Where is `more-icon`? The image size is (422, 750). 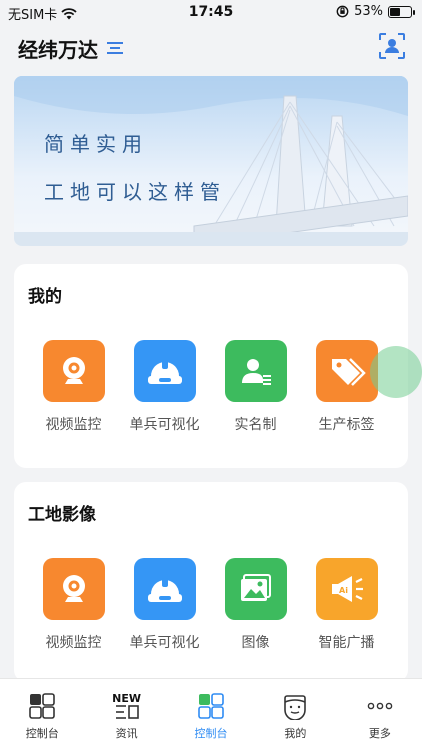
more-icon is located at coordinates (380, 706).